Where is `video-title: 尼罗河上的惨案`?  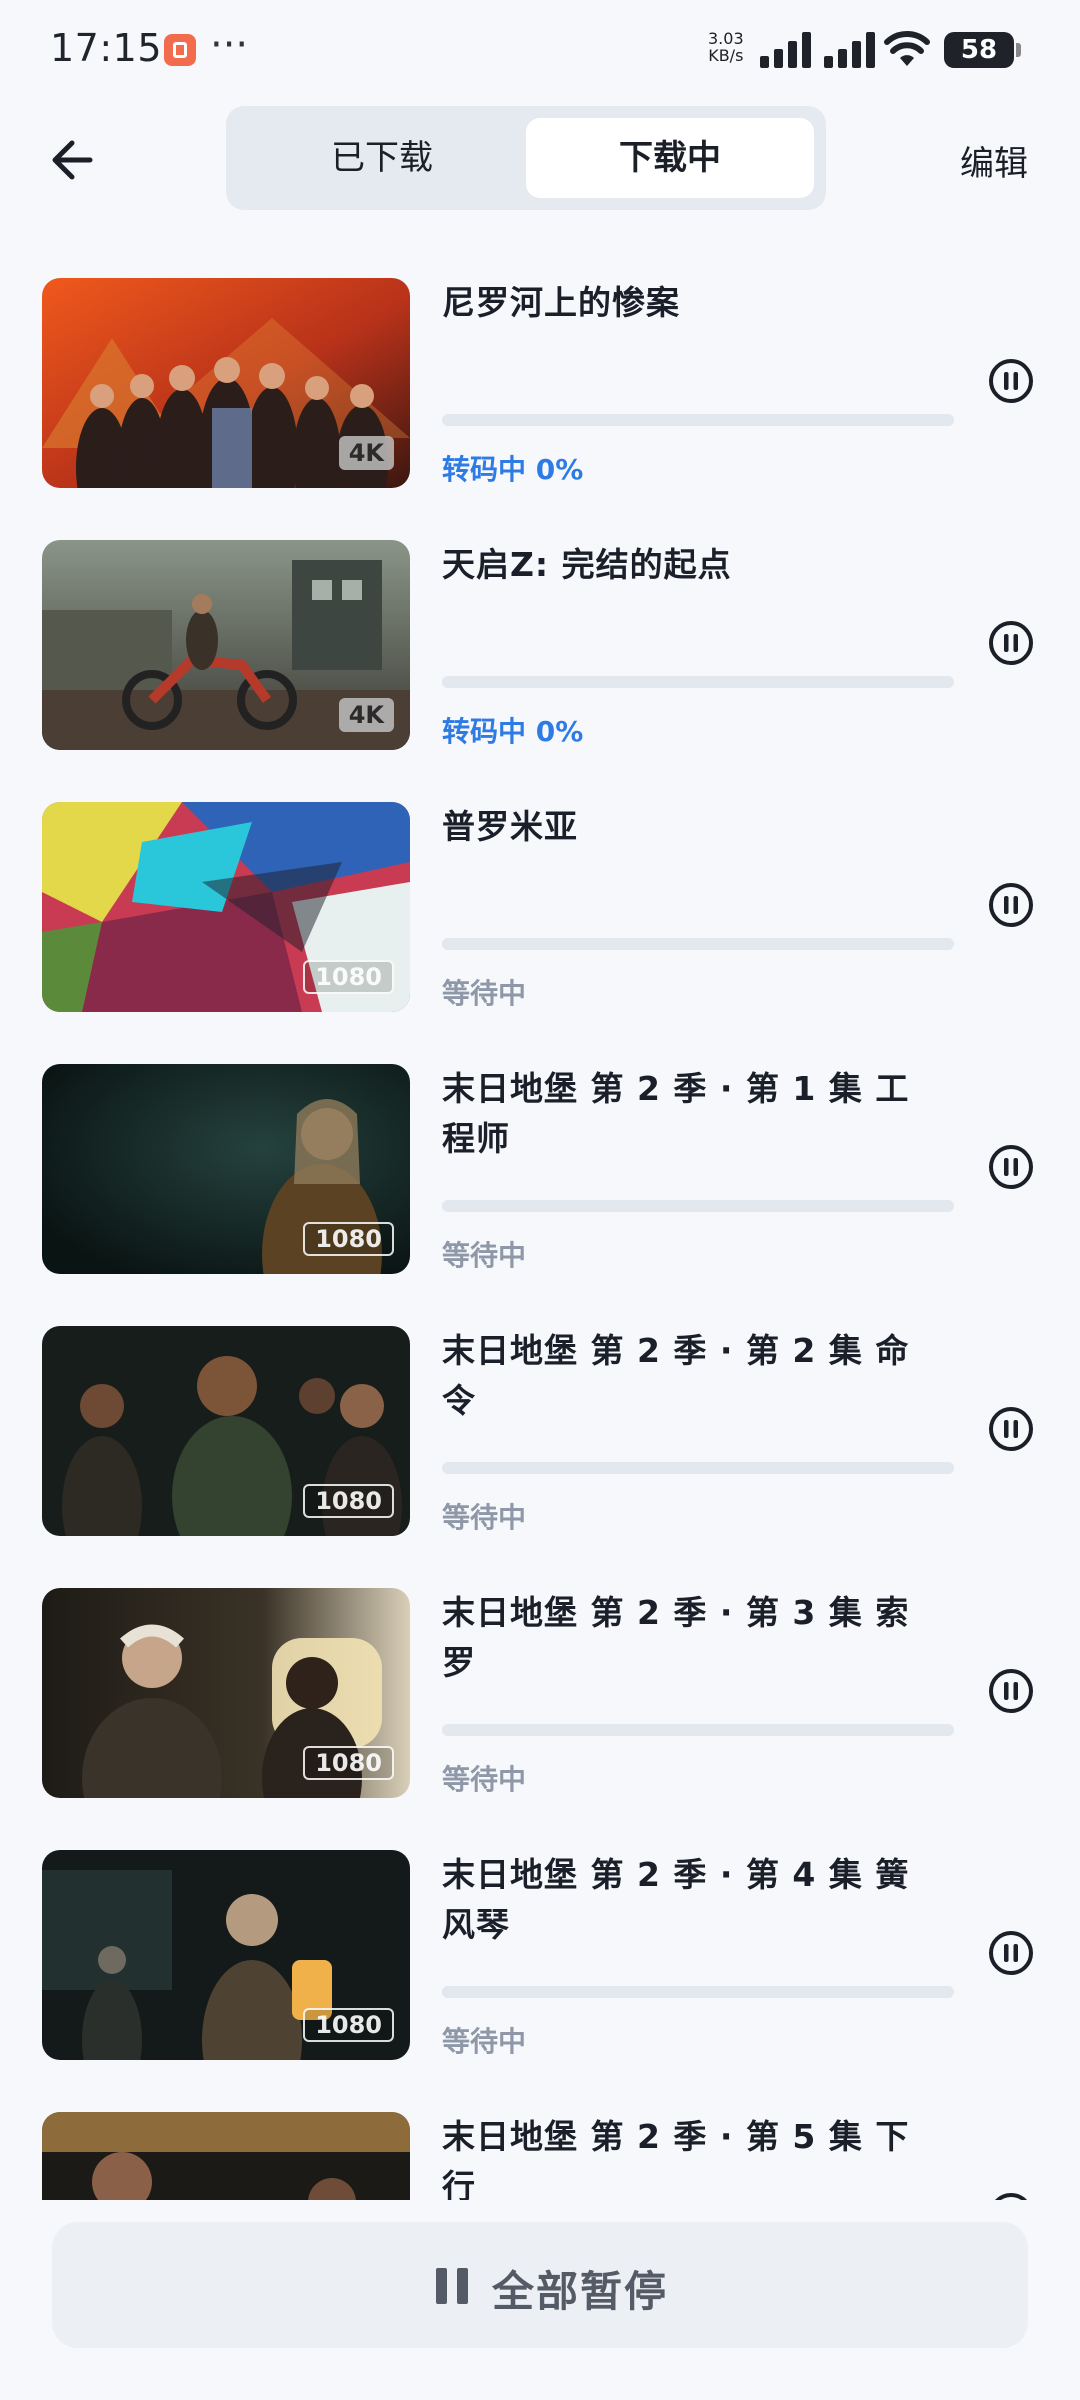 video-title: 尼罗河上的惨案 is located at coordinates (561, 302).